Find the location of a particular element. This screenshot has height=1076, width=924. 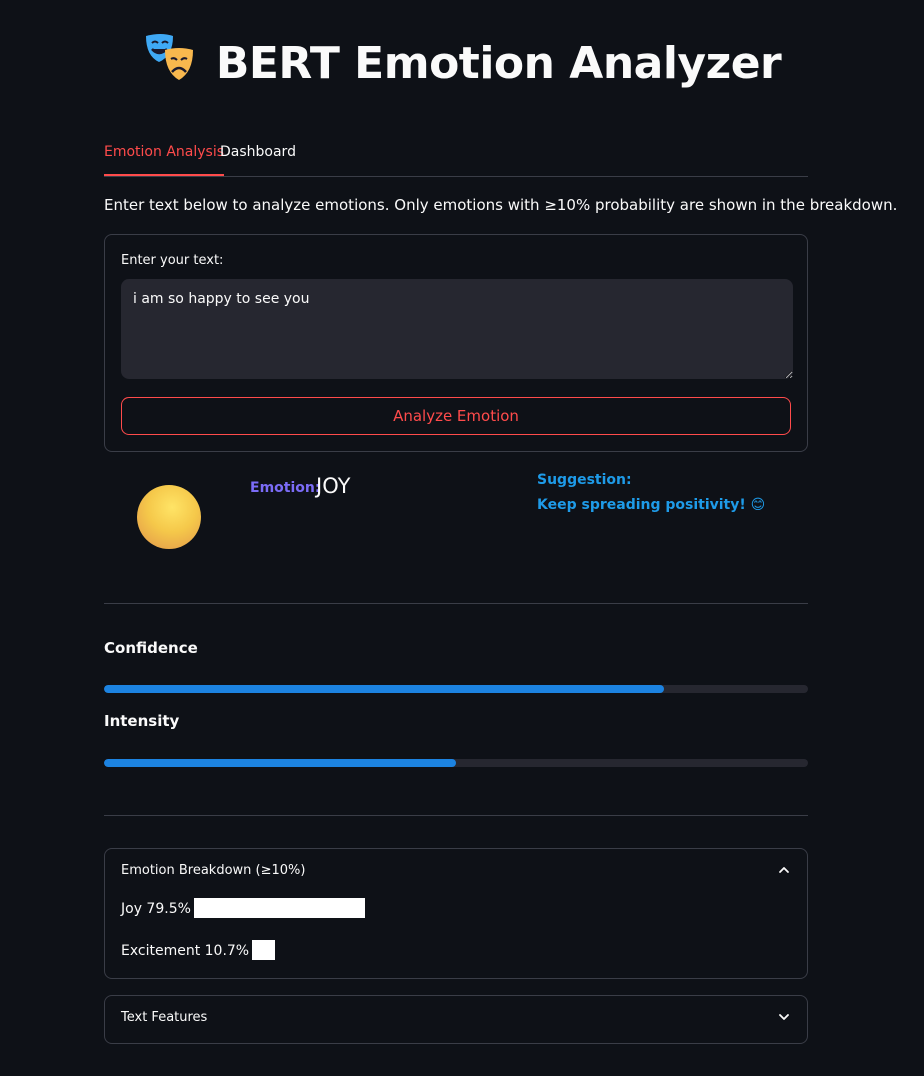

breakdown-label: Joy 79.5% is located at coordinates (156, 909).